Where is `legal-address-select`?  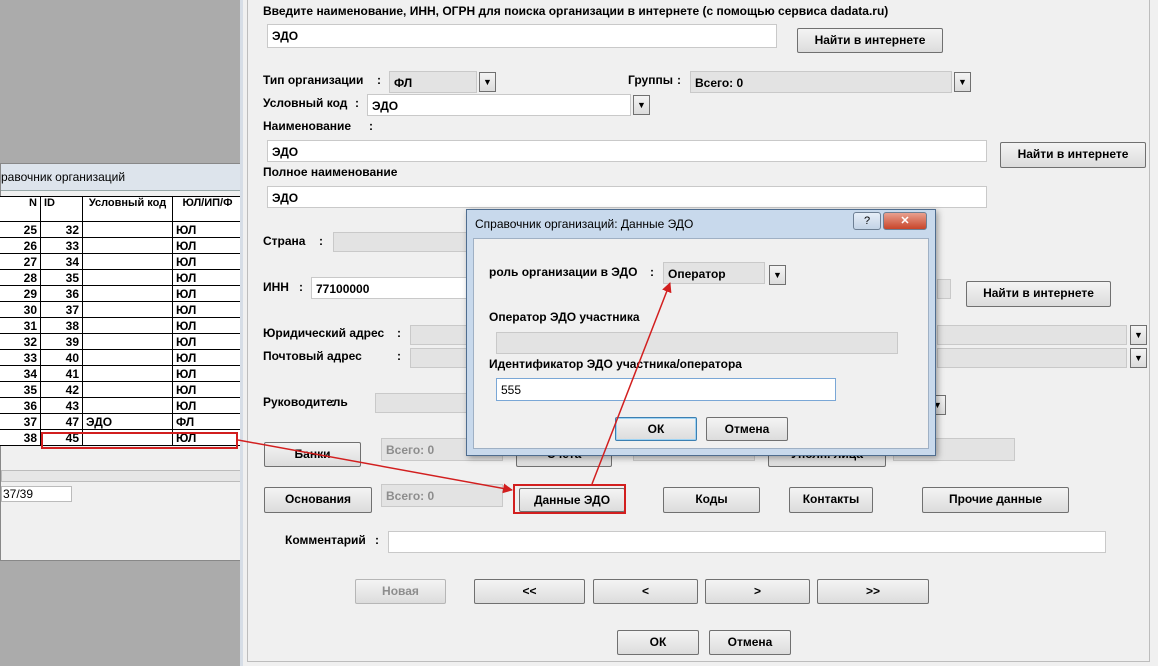
legal-address-select is located at coordinates (1032, 335).